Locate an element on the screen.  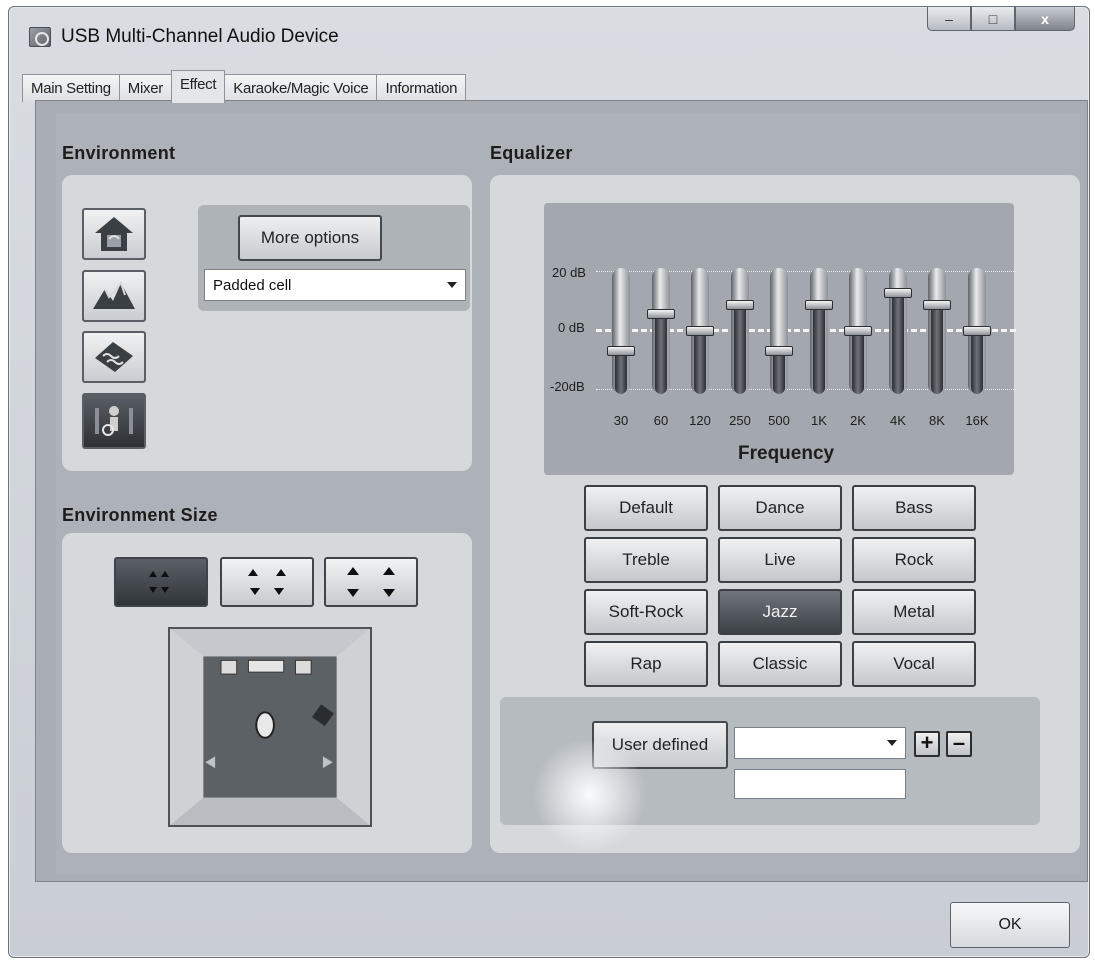
speakers-medium-icon is located at coordinates (267, 582).